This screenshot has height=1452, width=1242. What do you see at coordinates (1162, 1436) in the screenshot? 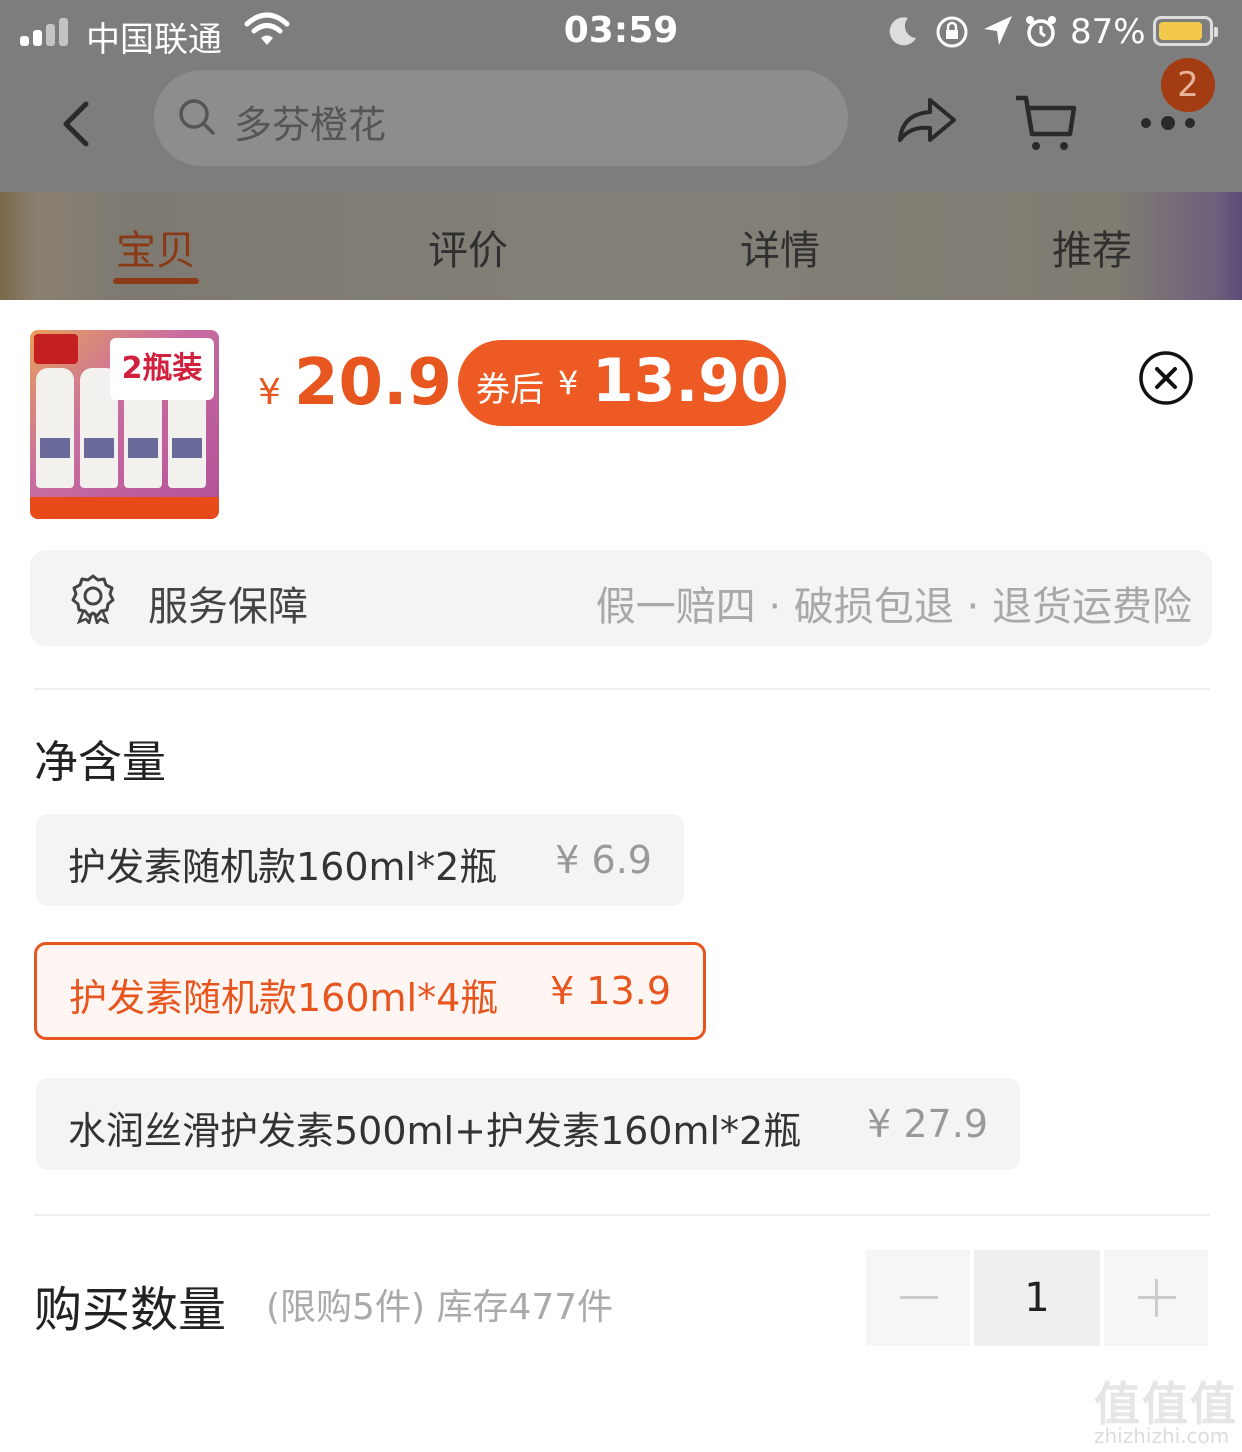
I see `watermark-url: zhizhizhi.com` at bounding box center [1162, 1436].